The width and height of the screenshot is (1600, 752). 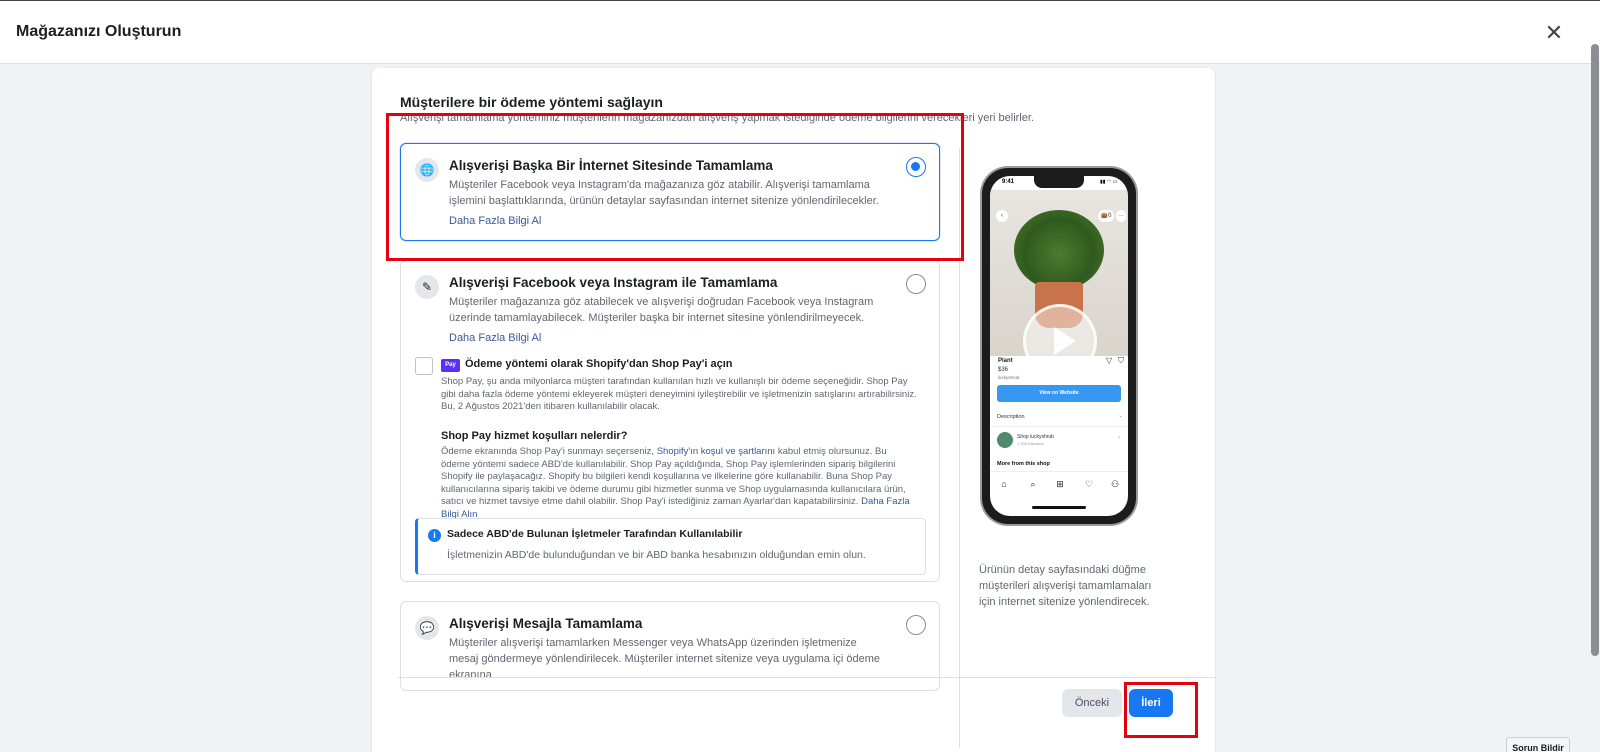 I want to click on shop-followers: 1,209 followers, so click(x=1030, y=443).